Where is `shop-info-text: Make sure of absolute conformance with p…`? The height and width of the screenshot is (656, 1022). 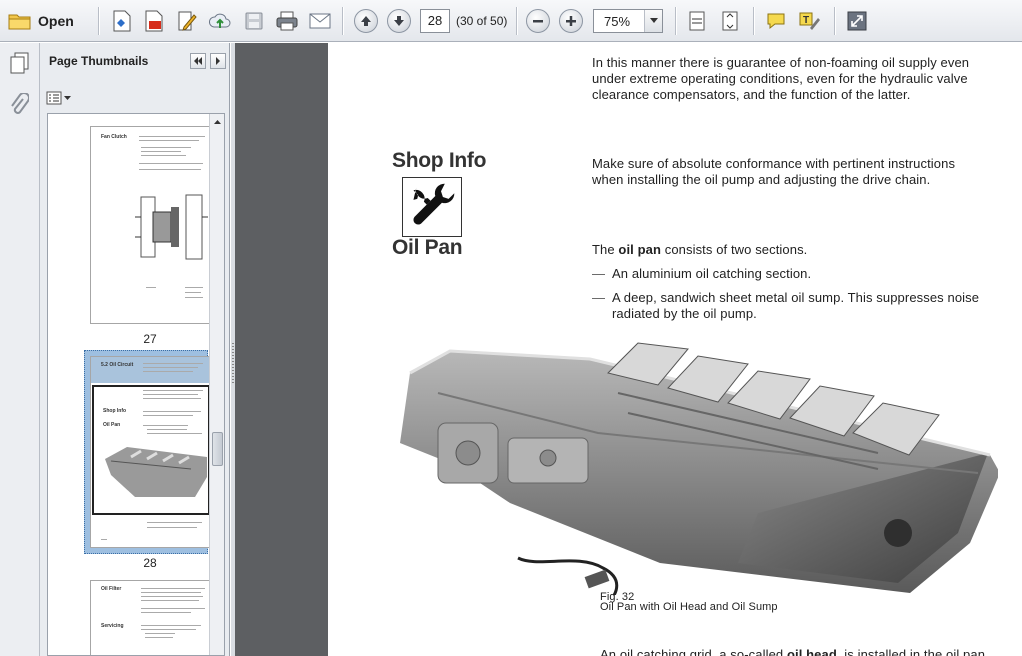
shop-info-text: Make sure of absolute conformance with p… is located at coordinates (774, 163).